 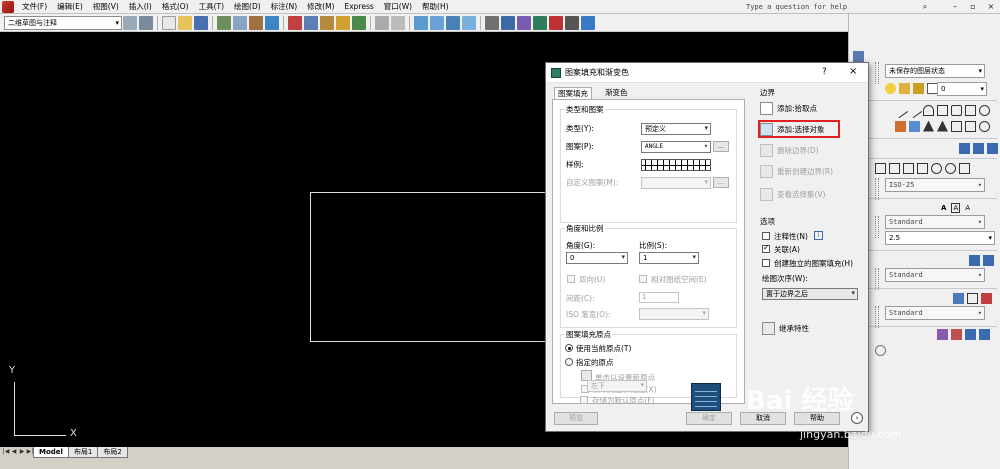 What do you see at coordinates (358, 6) in the screenshot?
I see `menu-express: Express` at bounding box center [358, 6].